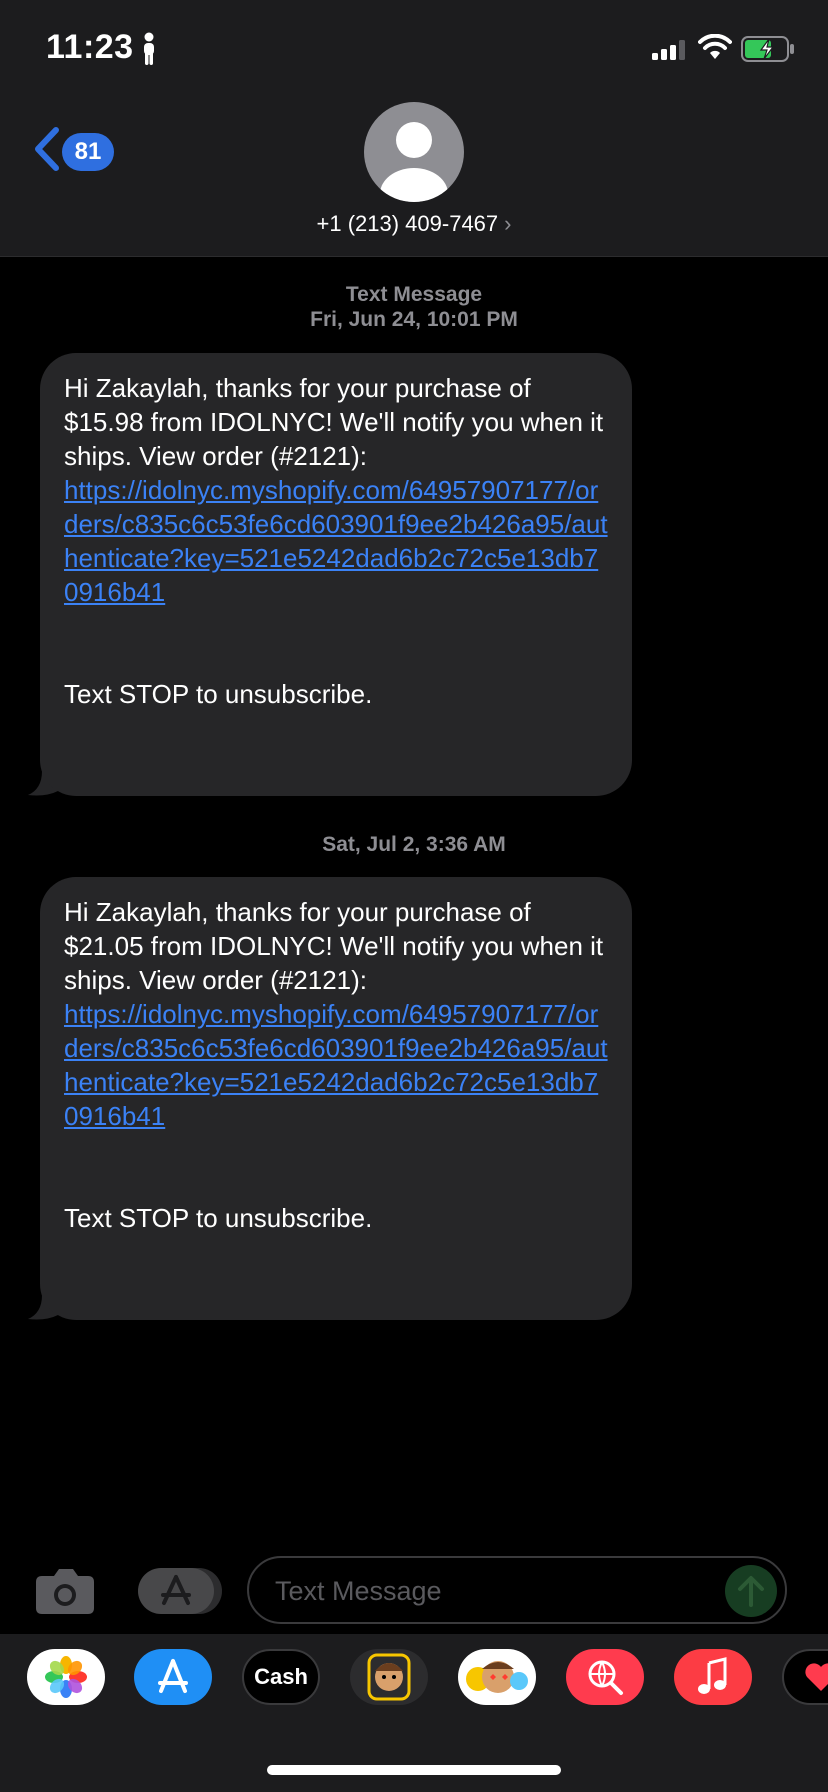 The height and width of the screenshot is (1792, 828). I want to click on music-note-icon, so click(712, 1675).